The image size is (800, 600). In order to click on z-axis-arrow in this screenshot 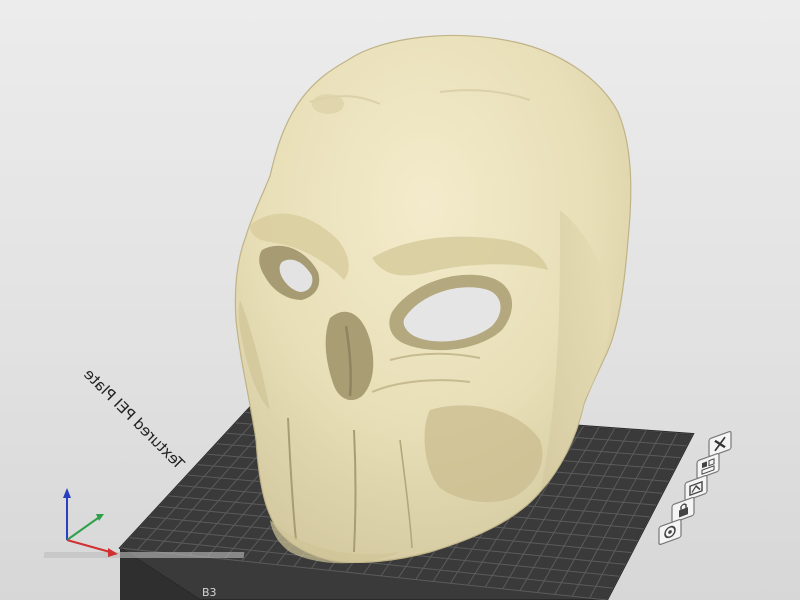, I will do `click(67, 493)`.